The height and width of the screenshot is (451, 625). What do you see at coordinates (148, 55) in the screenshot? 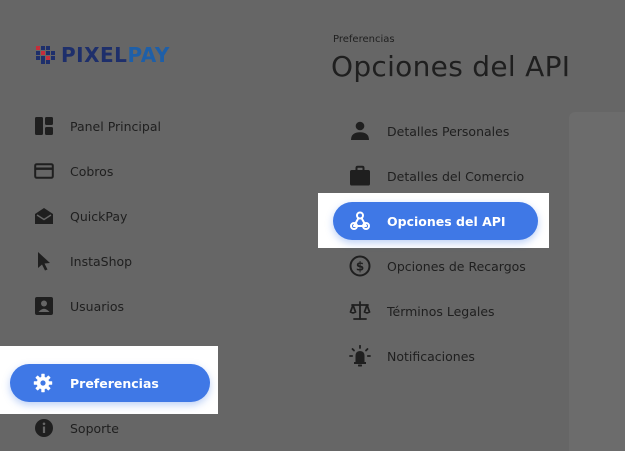
I see `logo-text-pay: PAY` at bounding box center [148, 55].